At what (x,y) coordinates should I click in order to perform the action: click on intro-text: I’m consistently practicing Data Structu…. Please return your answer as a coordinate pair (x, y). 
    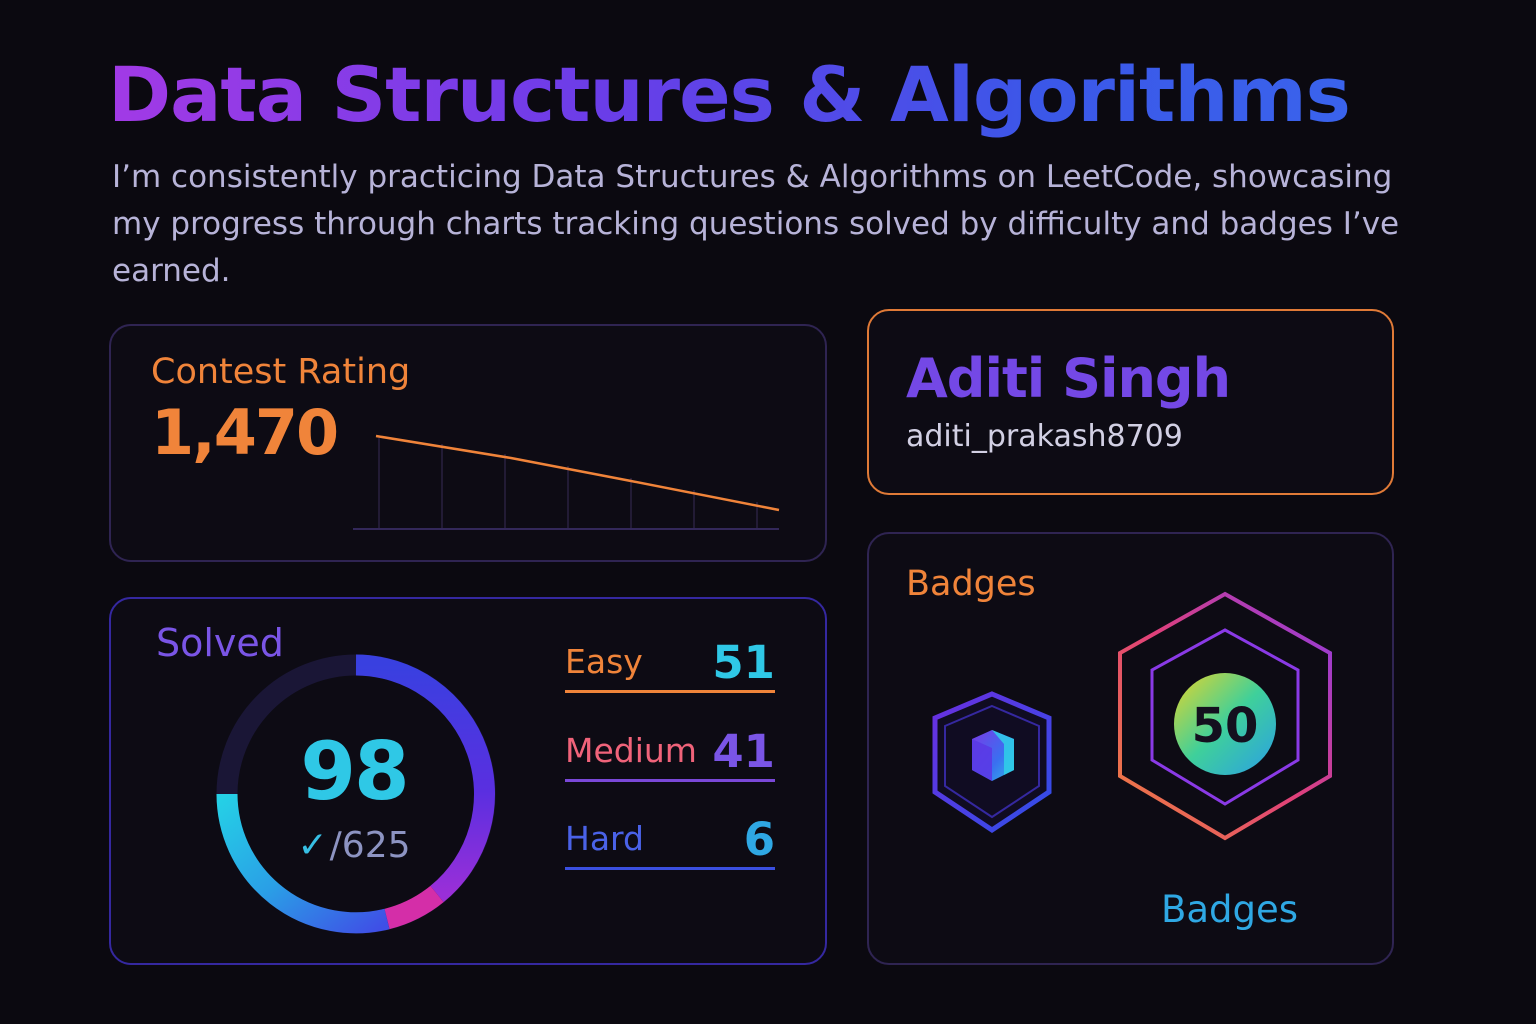
    Looking at the image, I should click on (756, 224).